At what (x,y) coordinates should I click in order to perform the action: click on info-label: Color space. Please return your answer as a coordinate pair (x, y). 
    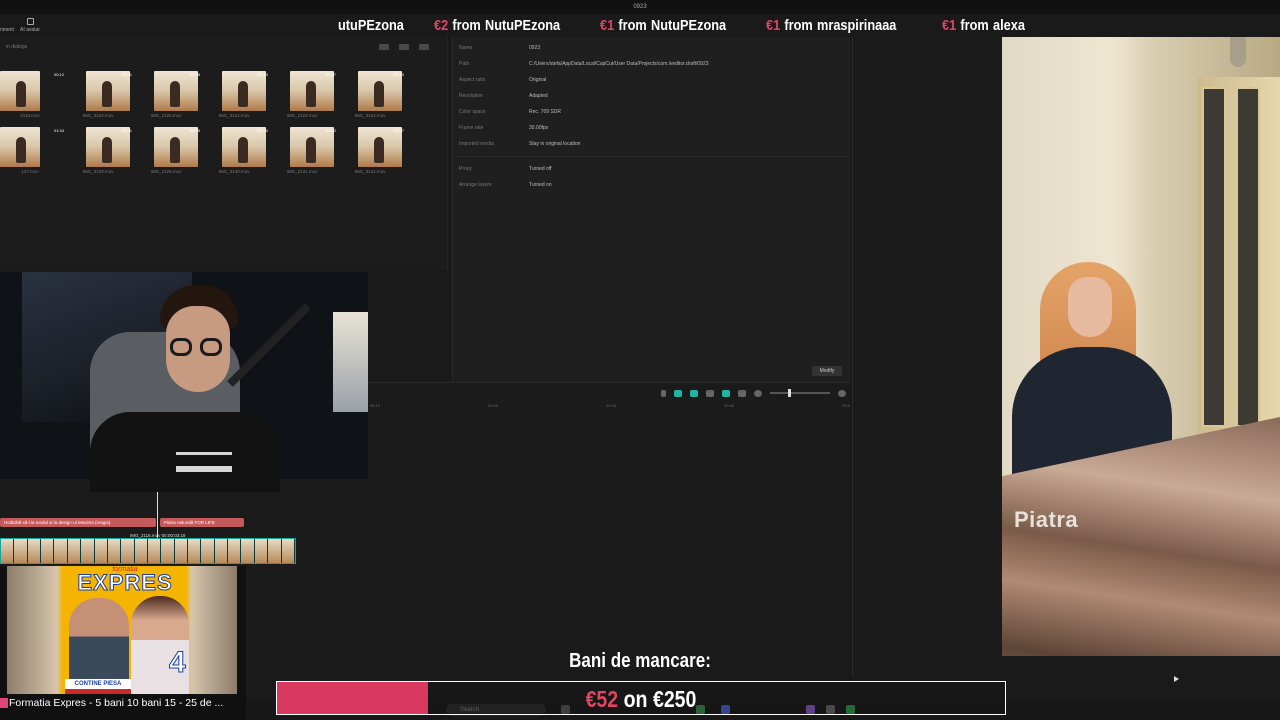
    Looking at the image, I should click on (472, 112).